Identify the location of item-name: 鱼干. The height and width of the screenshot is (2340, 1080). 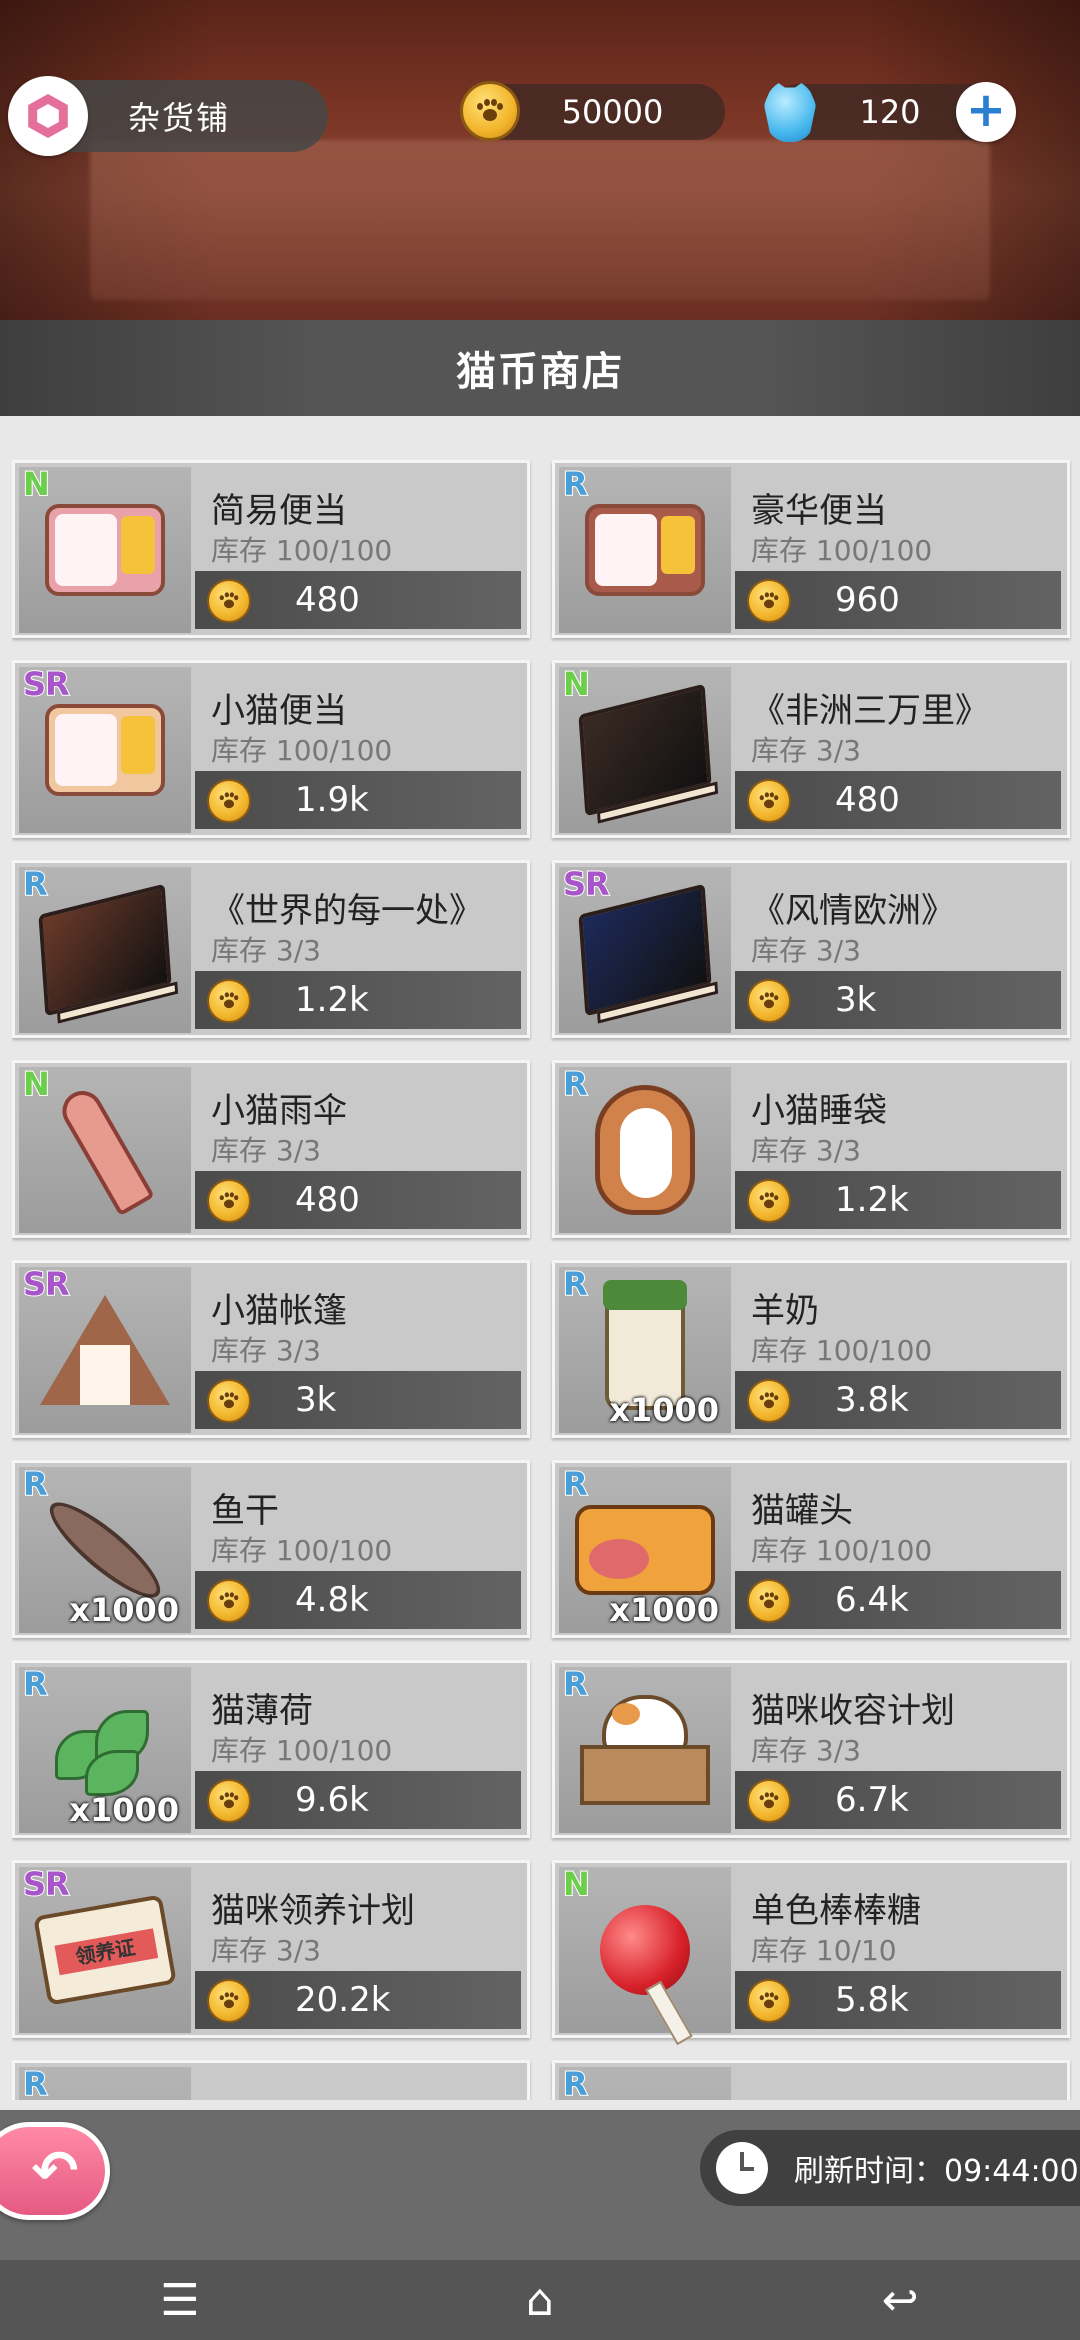
(245, 1511).